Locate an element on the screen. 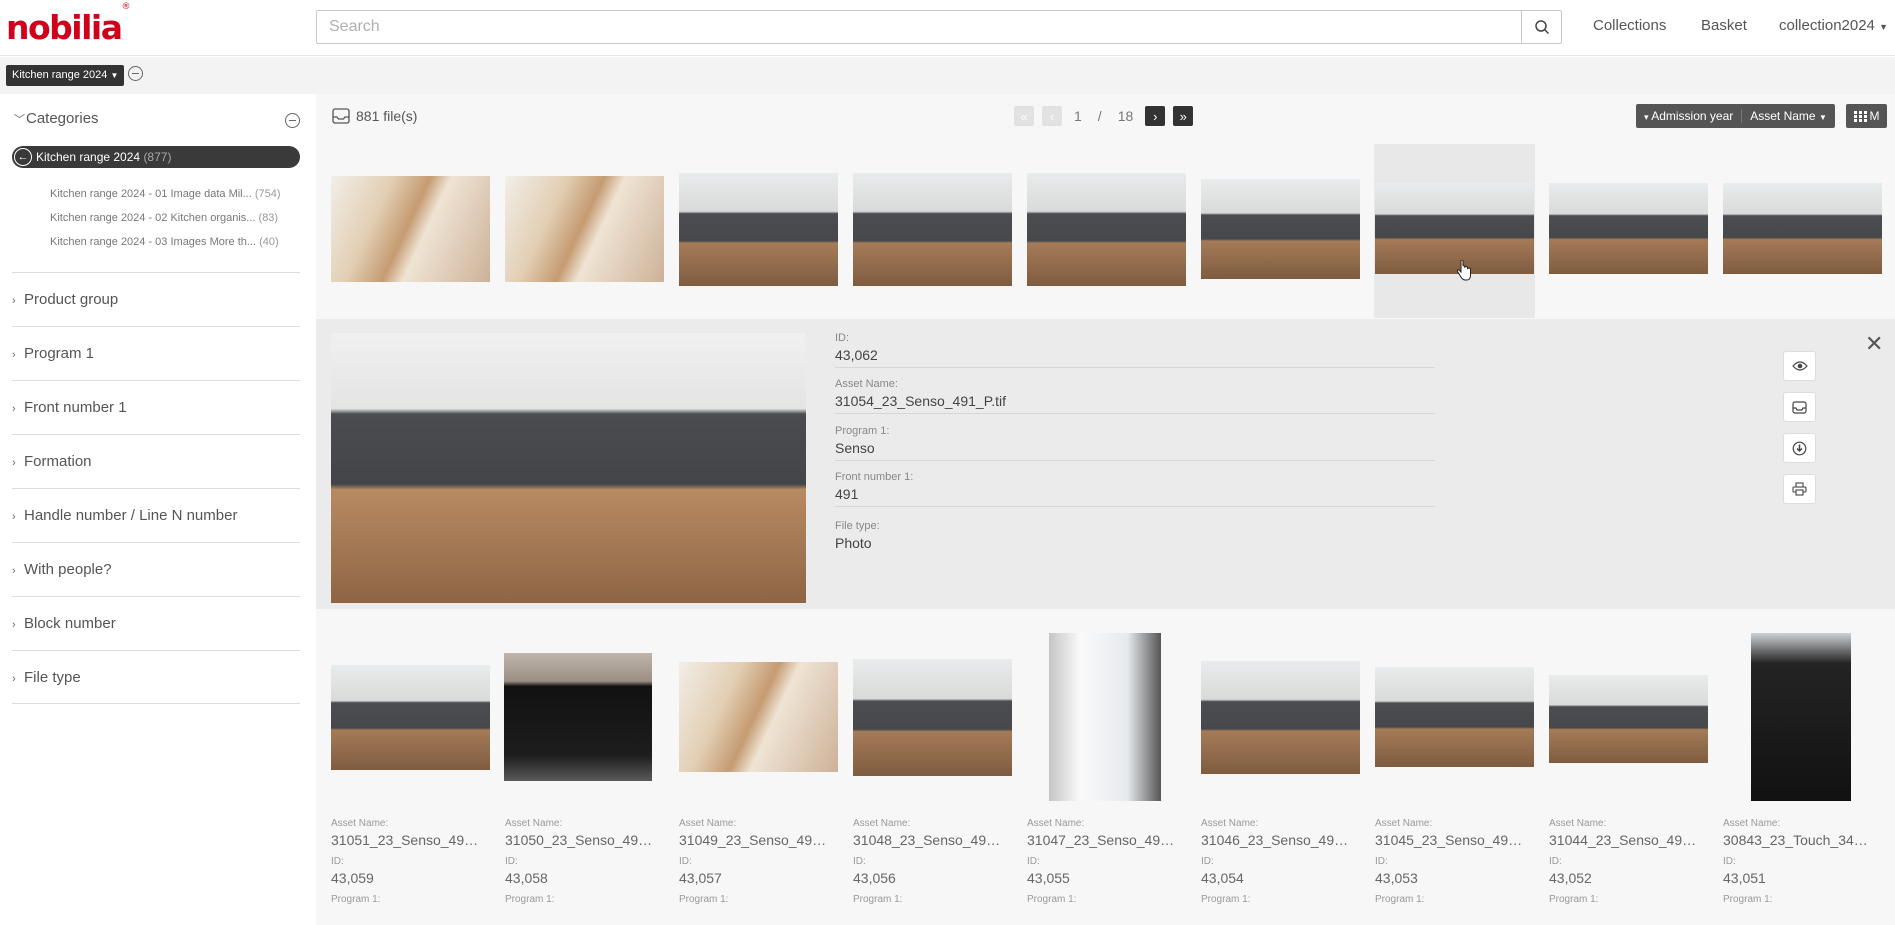  nav-account-menu: collection2024 ▼ is located at coordinates (1833, 25).